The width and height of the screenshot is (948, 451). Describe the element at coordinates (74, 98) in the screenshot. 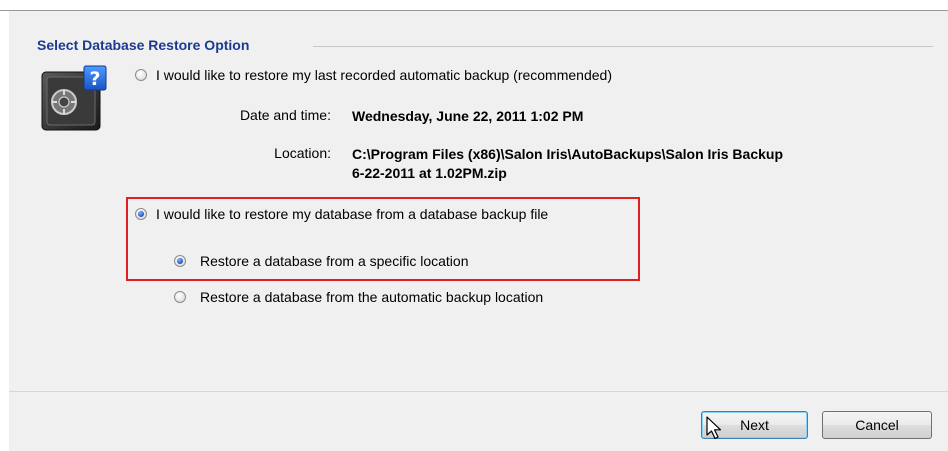

I see `safe-question-icon: ?` at that location.